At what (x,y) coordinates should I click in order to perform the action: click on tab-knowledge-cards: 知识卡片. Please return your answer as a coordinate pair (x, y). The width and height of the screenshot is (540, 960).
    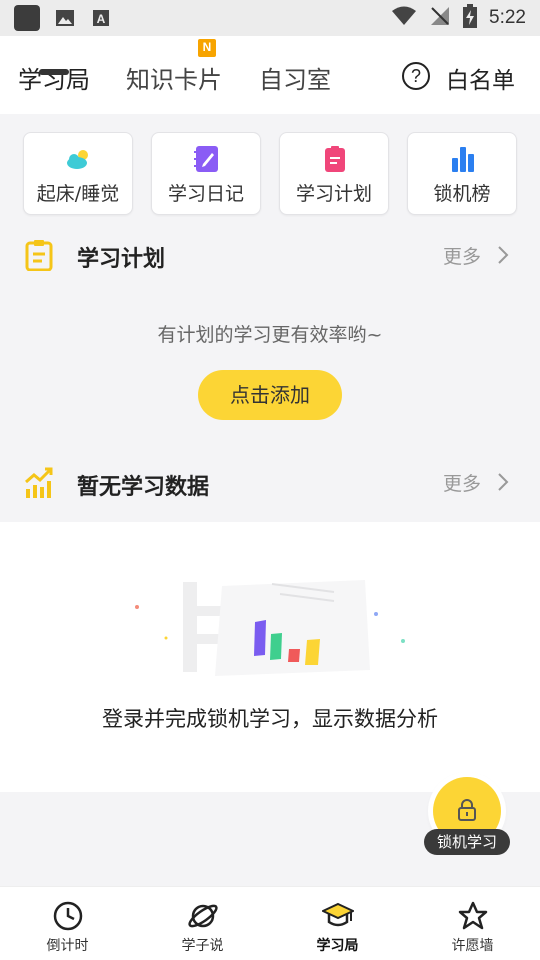
    Looking at the image, I should click on (174, 77).